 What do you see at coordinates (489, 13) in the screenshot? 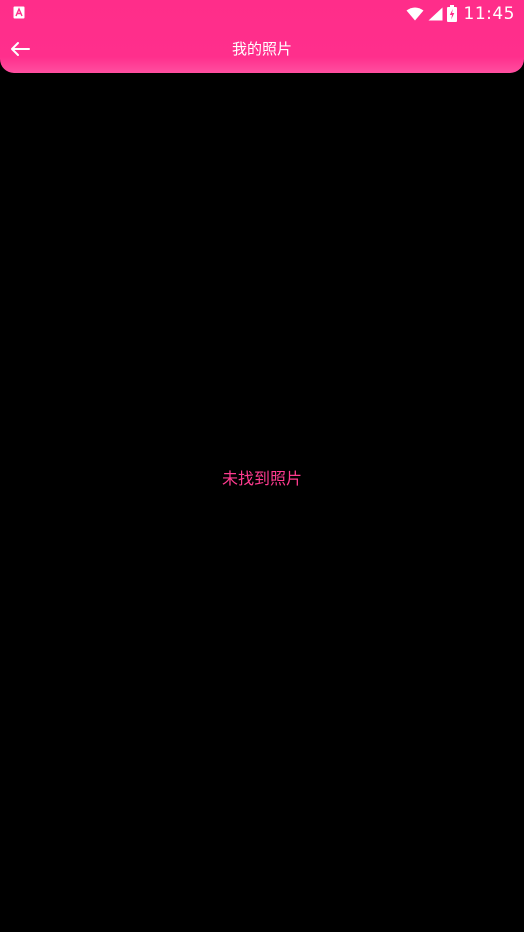
I see `status-time: 11:45` at bounding box center [489, 13].